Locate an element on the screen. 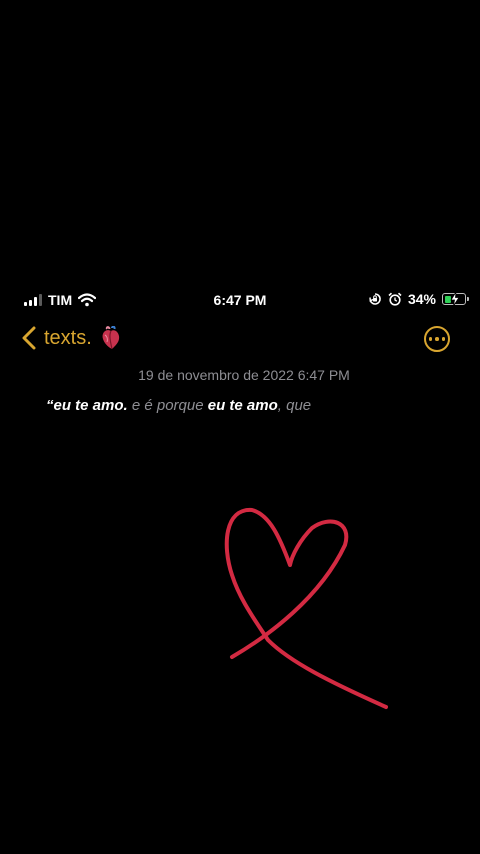 The height and width of the screenshot is (854, 480). note-body: “eu te amo. e é porque eu te amo, que is located at coordinates (178, 405).